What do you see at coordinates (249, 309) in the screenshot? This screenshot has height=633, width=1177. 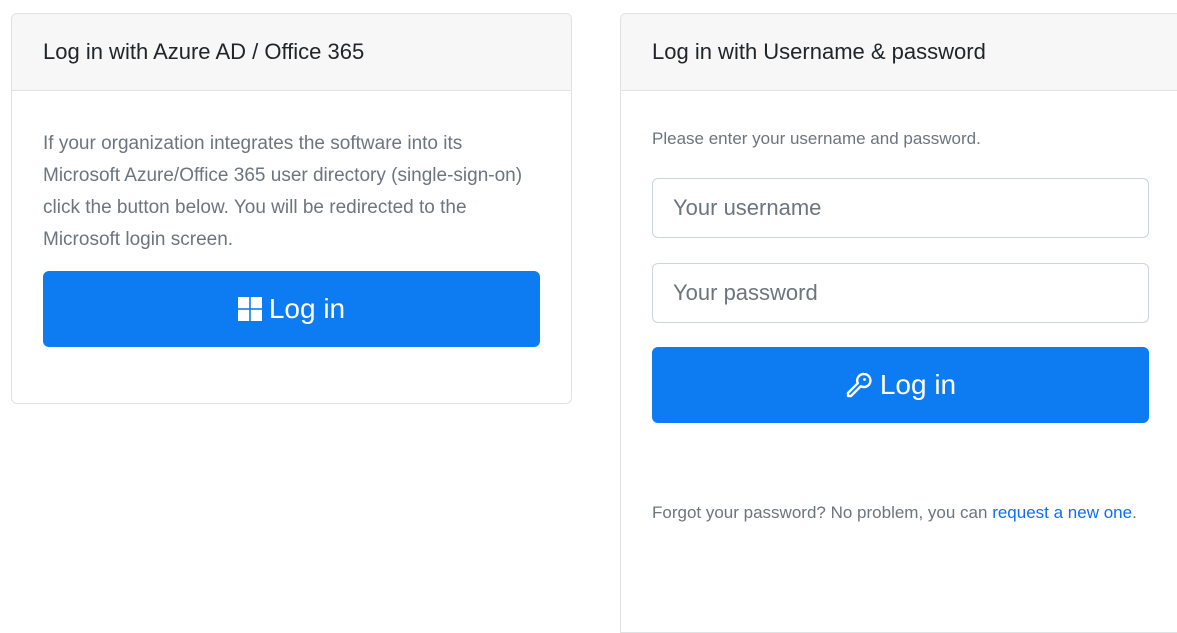 I see `windows-logo-icon` at bounding box center [249, 309].